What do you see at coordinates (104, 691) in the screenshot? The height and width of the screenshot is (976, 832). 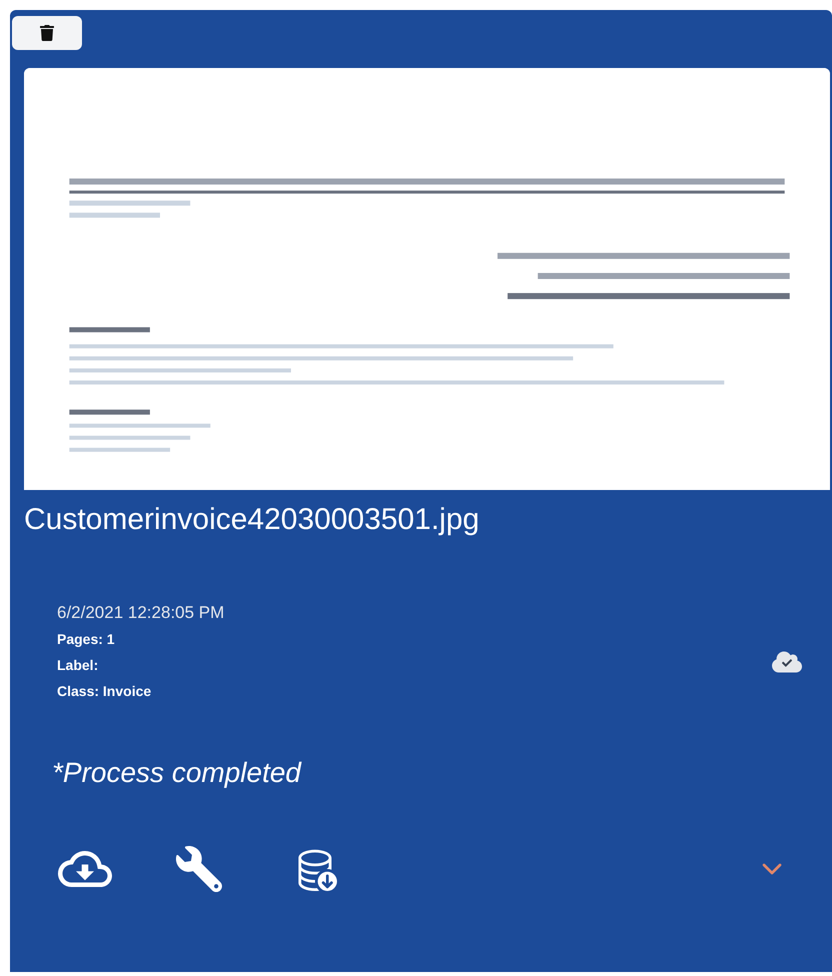 I see `detail-text: Class: Invoice` at bounding box center [104, 691].